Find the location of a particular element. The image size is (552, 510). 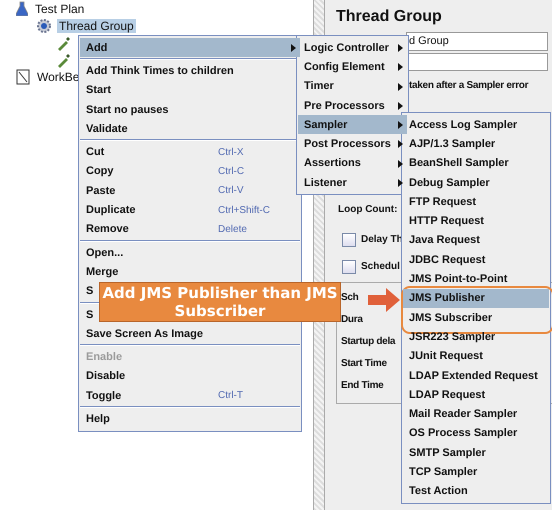

menu-item: Start is located at coordinates (98, 90).